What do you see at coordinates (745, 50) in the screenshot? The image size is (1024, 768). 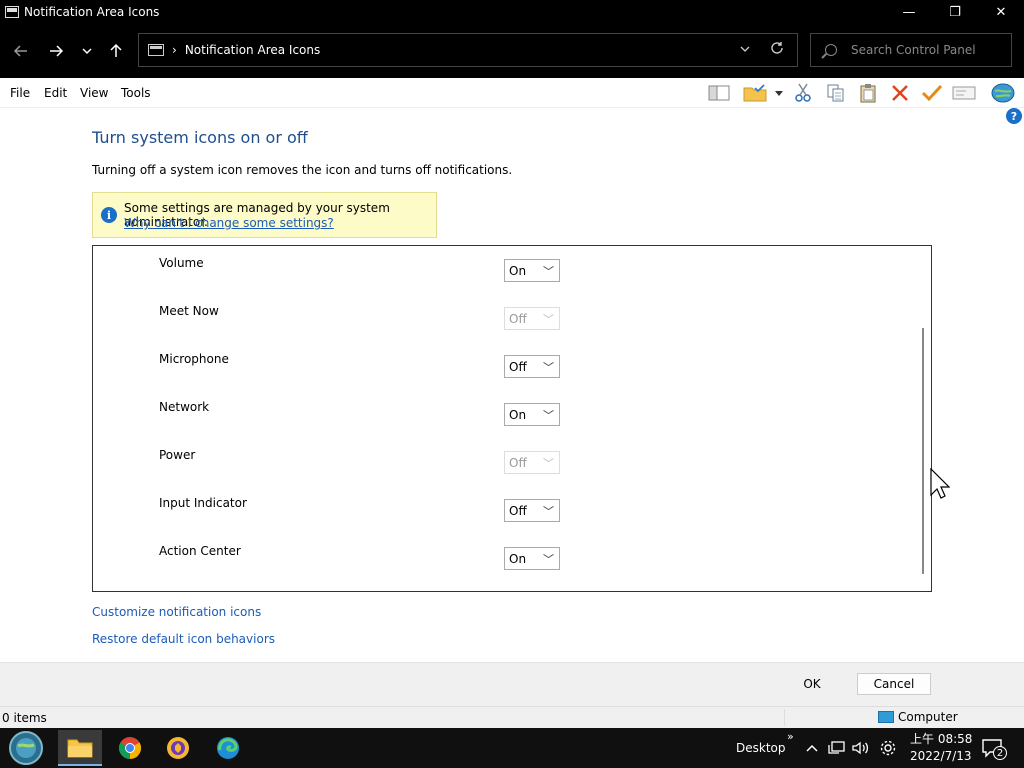 I see `address-dropdown-icon` at bounding box center [745, 50].